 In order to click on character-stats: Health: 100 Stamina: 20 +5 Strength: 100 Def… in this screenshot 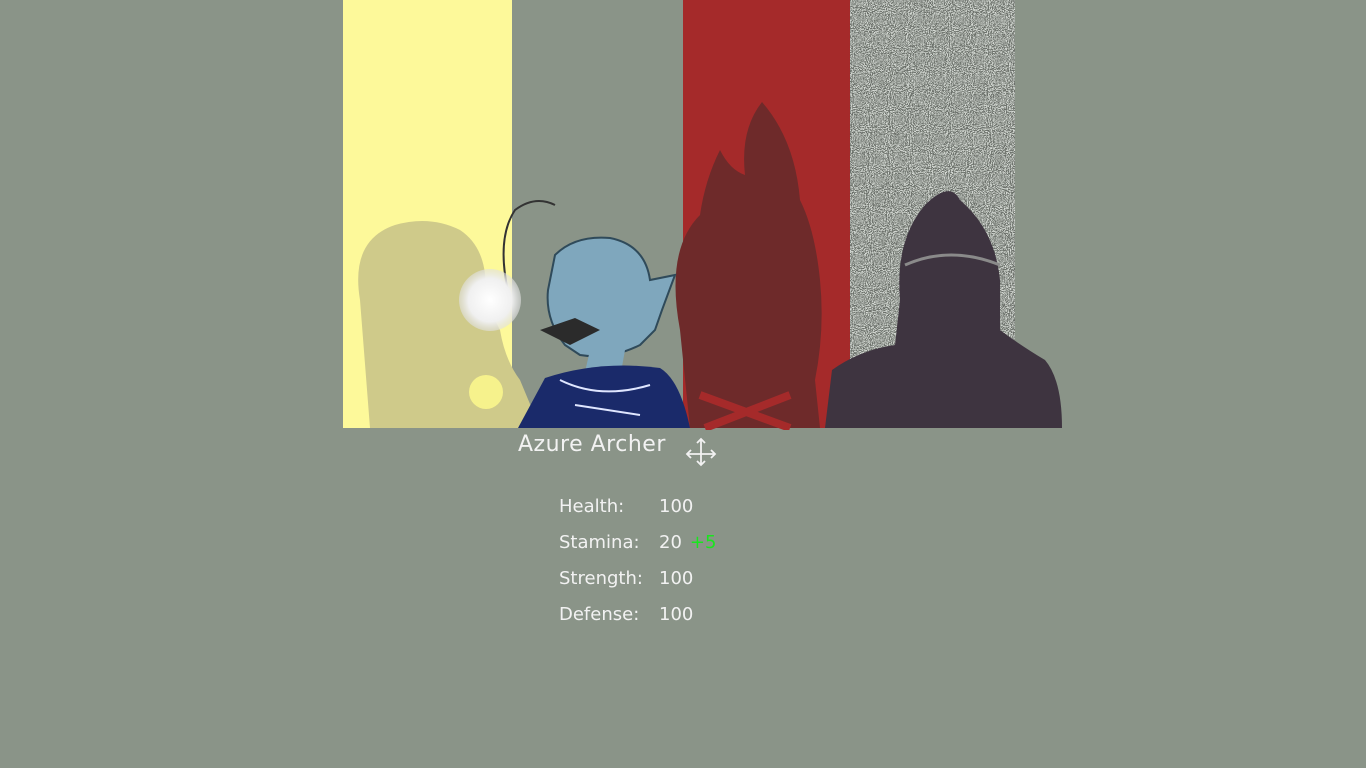, I will do `click(637, 566)`.